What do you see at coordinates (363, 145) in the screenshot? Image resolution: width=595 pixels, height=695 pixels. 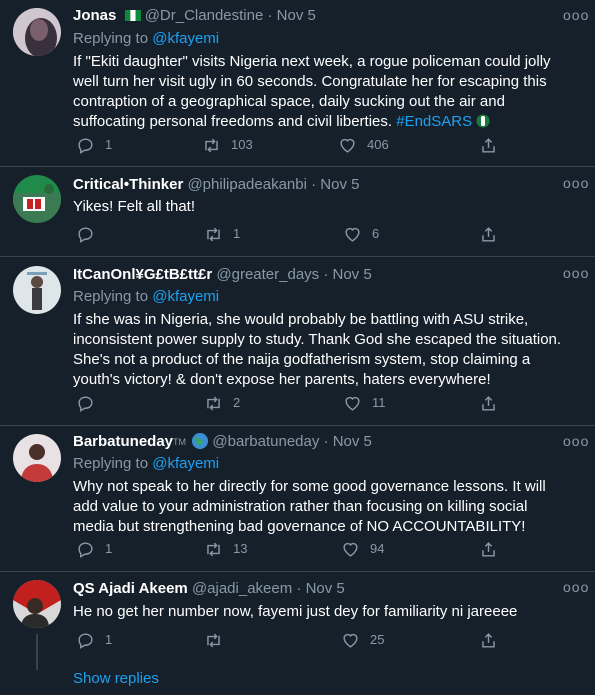 I see `like-button: 406` at bounding box center [363, 145].